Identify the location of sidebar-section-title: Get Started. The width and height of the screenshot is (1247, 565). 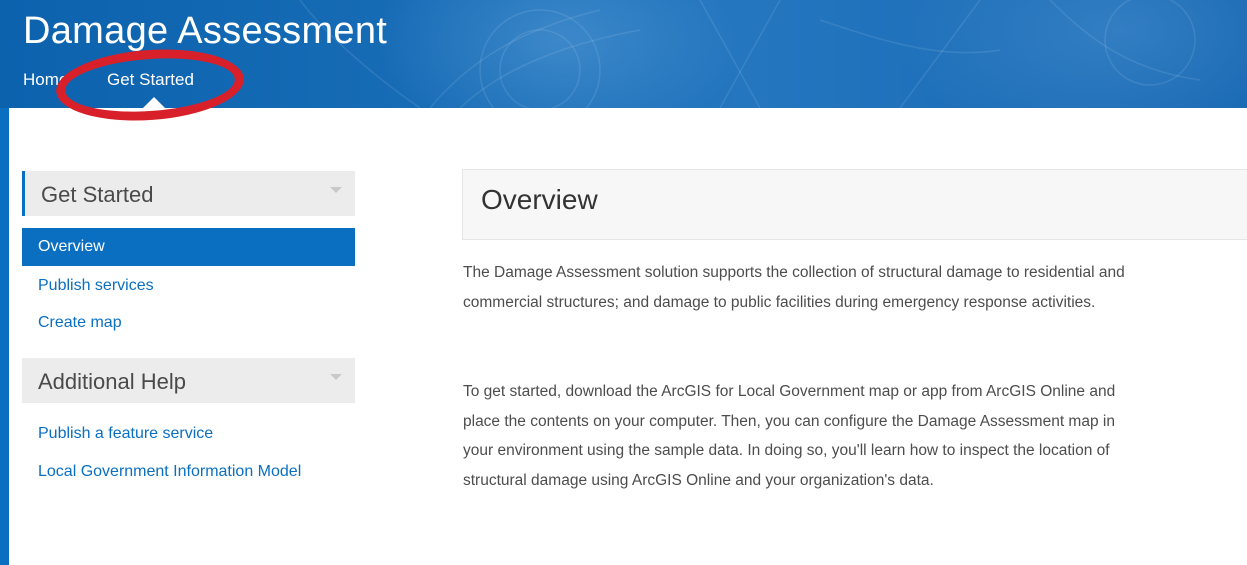
(97, 194).